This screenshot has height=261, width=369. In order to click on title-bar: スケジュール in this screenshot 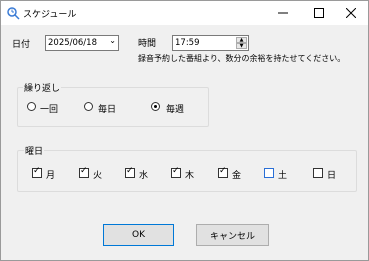, I will do `click(184, 13)`.